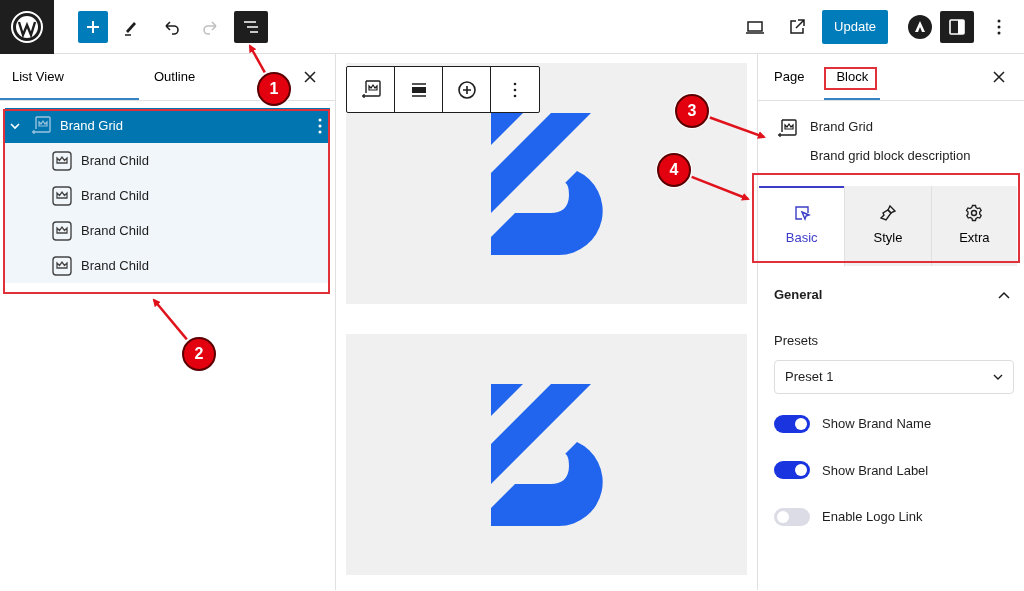  I want to click on toggle-label: Enable Logo Link, so click(872, 517).